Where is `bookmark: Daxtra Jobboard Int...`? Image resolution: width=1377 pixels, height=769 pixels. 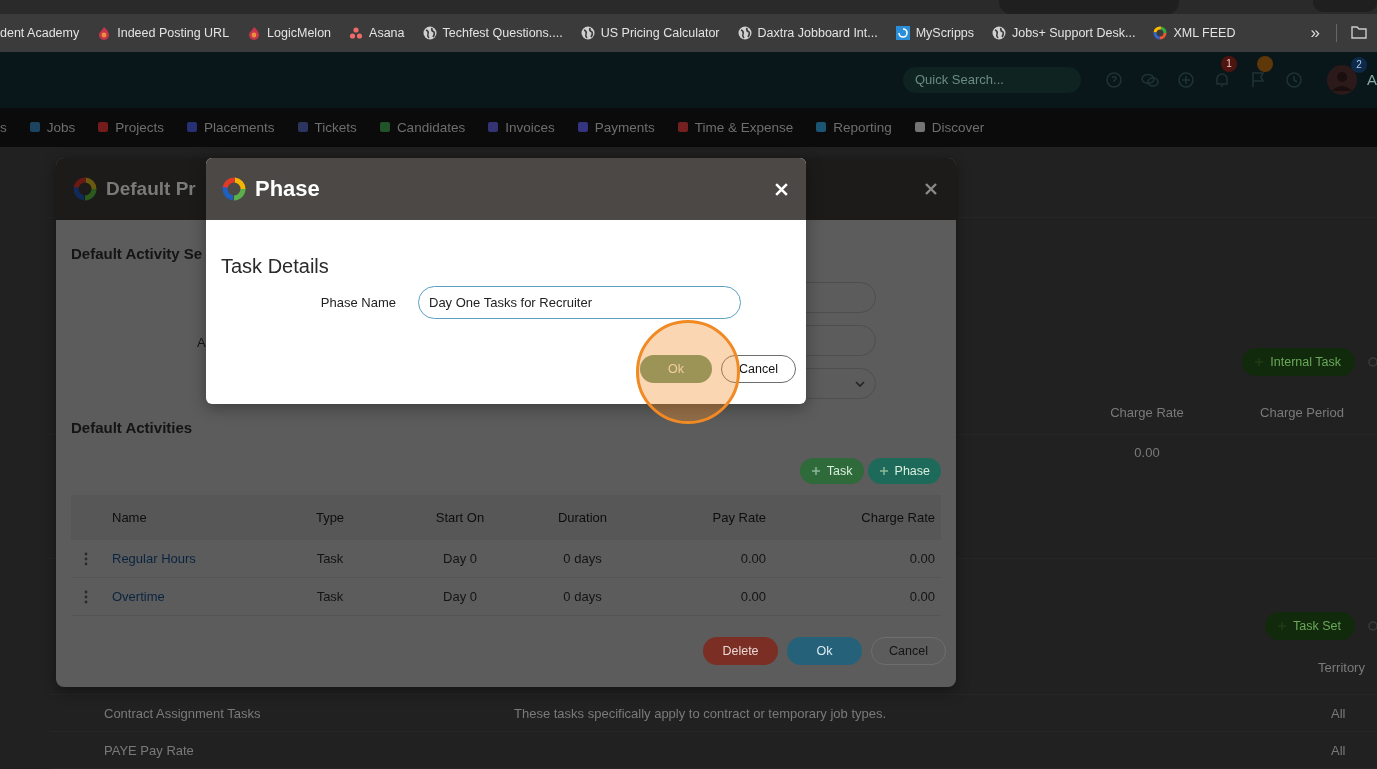
bookmark: Daxtra Jobboard Int... is located at coordinates (807, 32).